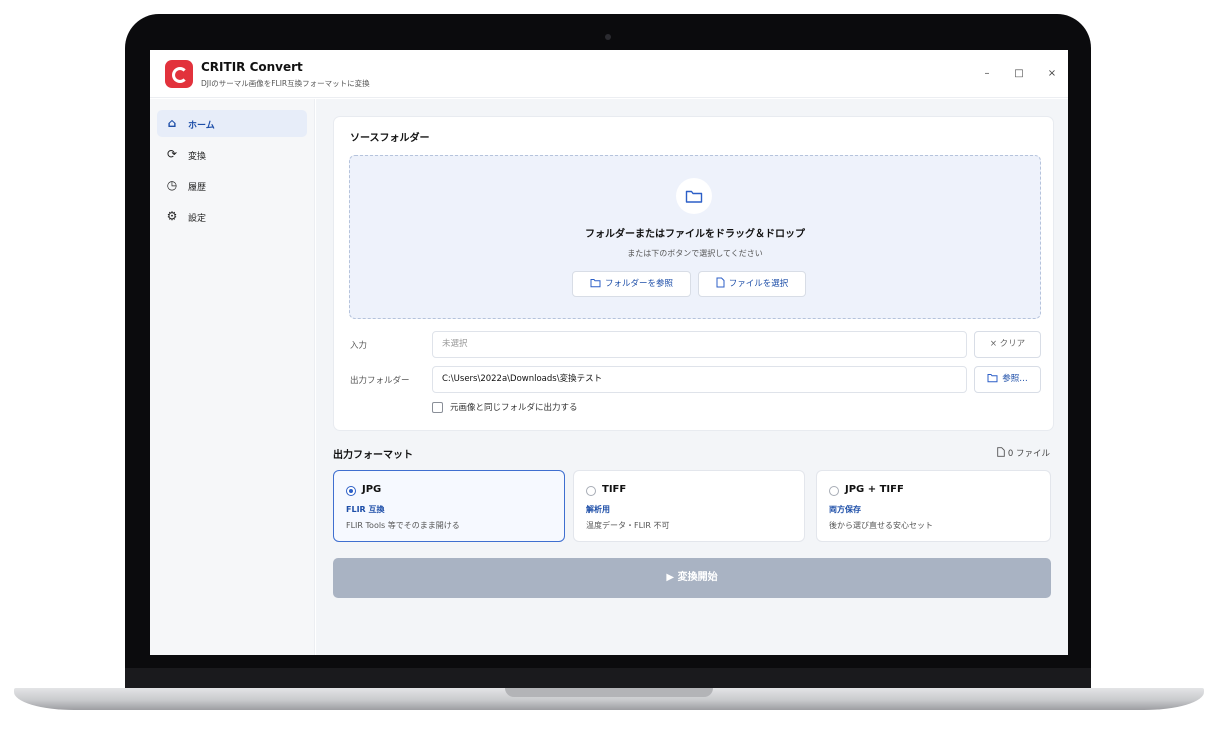 This screenshot has height=732, width=1218. I want to click on select-file-button: ファイルを選択, so click(752, 284).